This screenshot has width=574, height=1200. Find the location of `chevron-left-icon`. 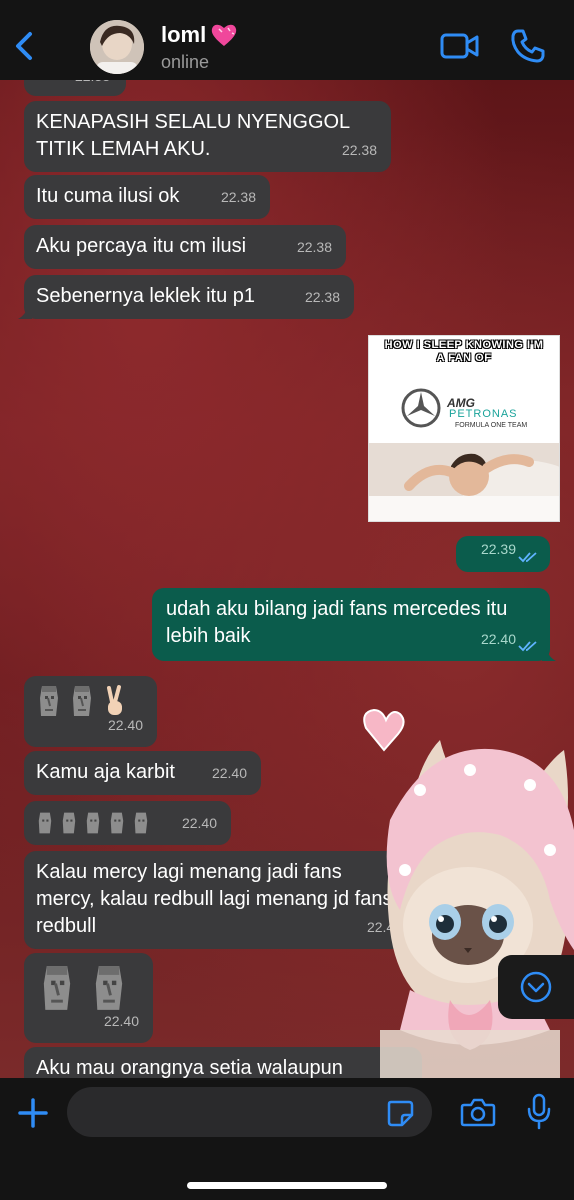

chevron-left-icon is located at coordinates (24, 46).